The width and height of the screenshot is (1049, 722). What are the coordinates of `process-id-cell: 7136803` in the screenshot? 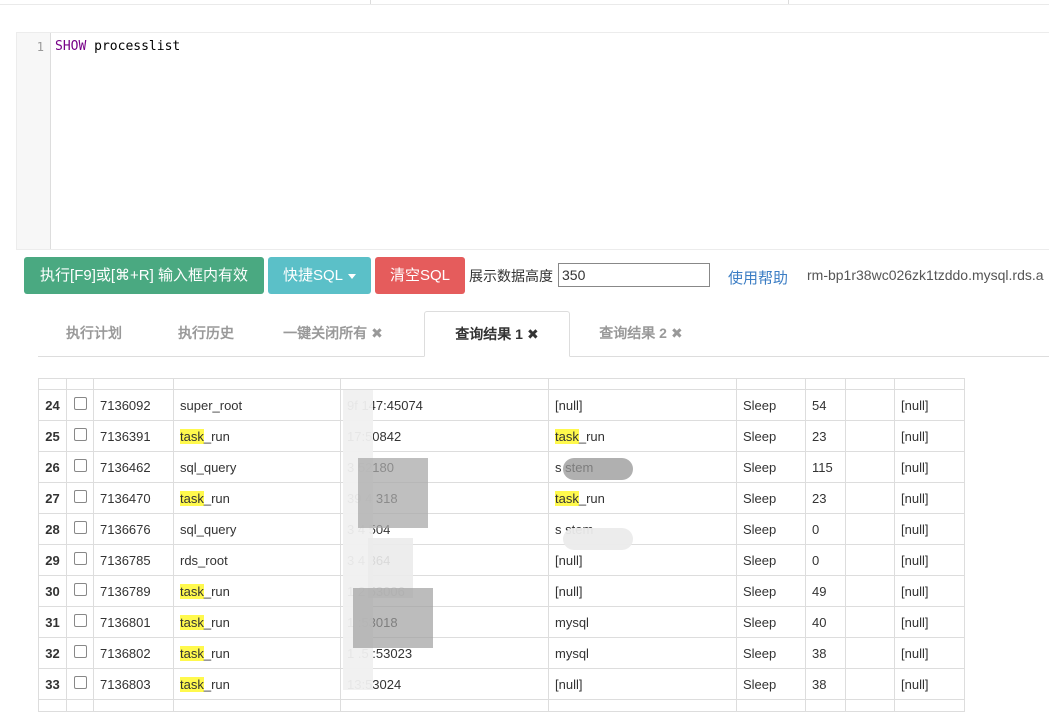 It's located at (133, 684).